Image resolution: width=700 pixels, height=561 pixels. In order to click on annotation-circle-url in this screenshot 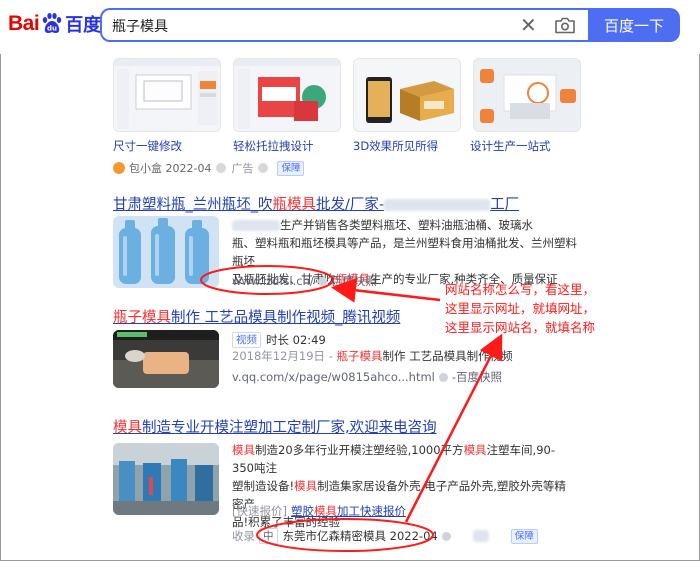, I will do `click(267, 280)`.